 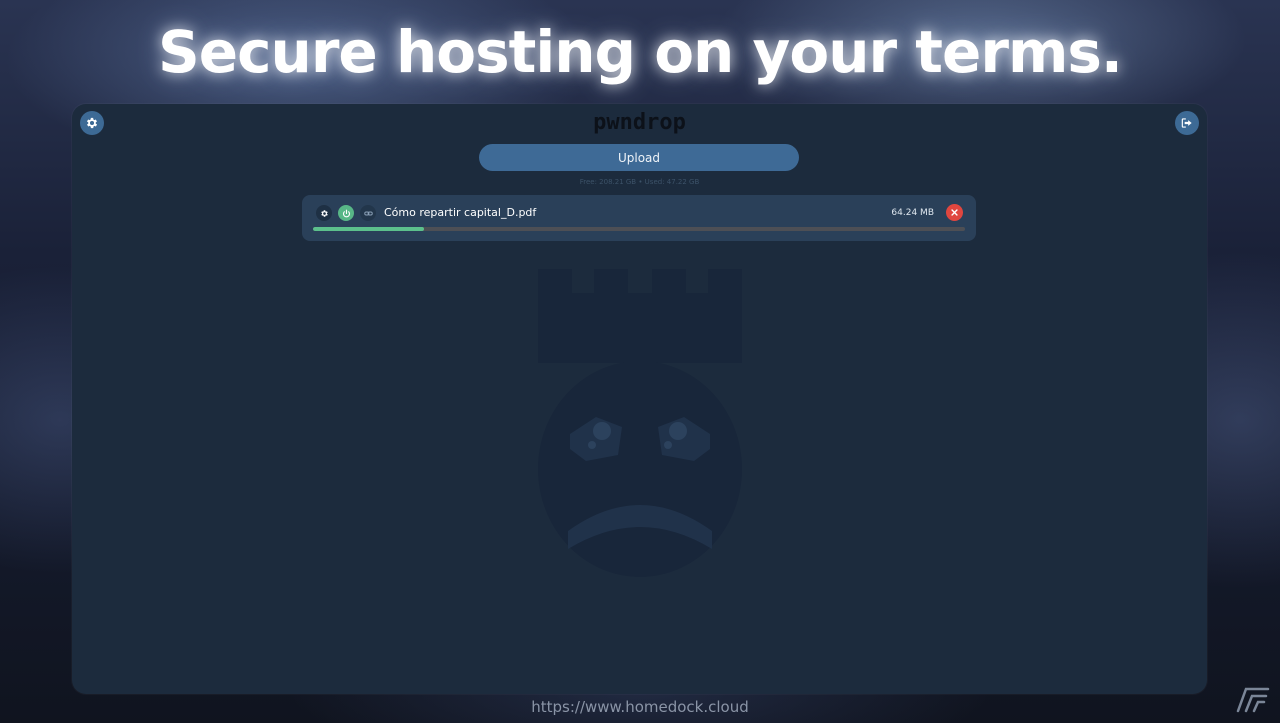 I want to click on file-power-button, so click(x=346, y=213).